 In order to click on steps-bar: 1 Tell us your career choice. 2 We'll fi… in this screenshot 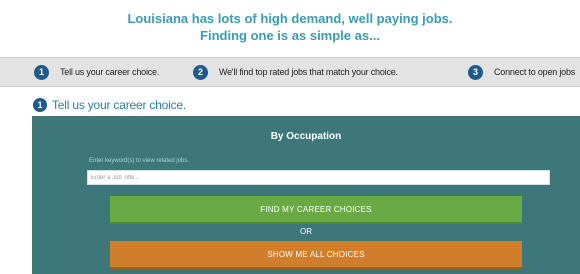, I will do `click(290, 72)`.